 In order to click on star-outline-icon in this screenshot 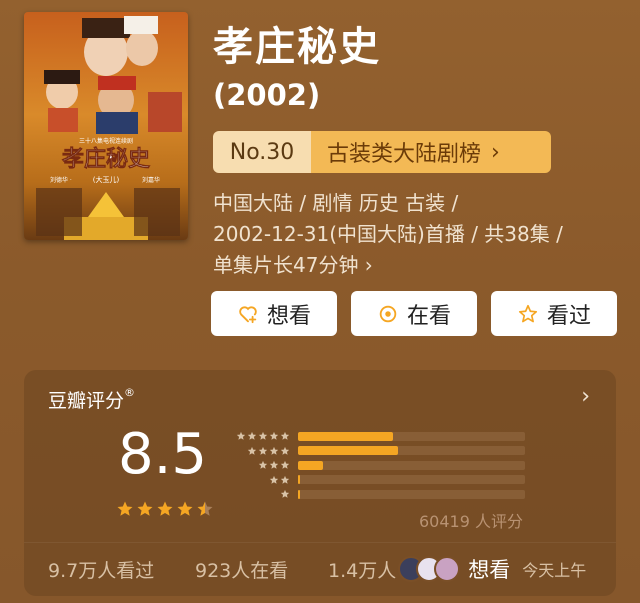, I will do `click(528, 313)`.